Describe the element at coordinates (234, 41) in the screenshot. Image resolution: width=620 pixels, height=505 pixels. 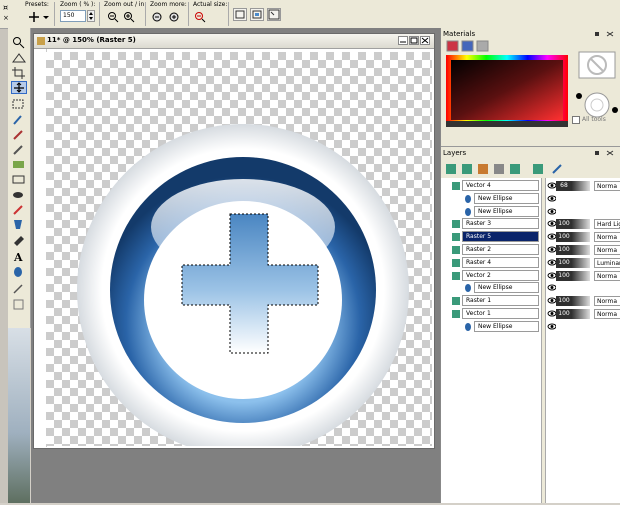
I see `document-titlebar: 11* @ 150% (Raster 5)` at that location.